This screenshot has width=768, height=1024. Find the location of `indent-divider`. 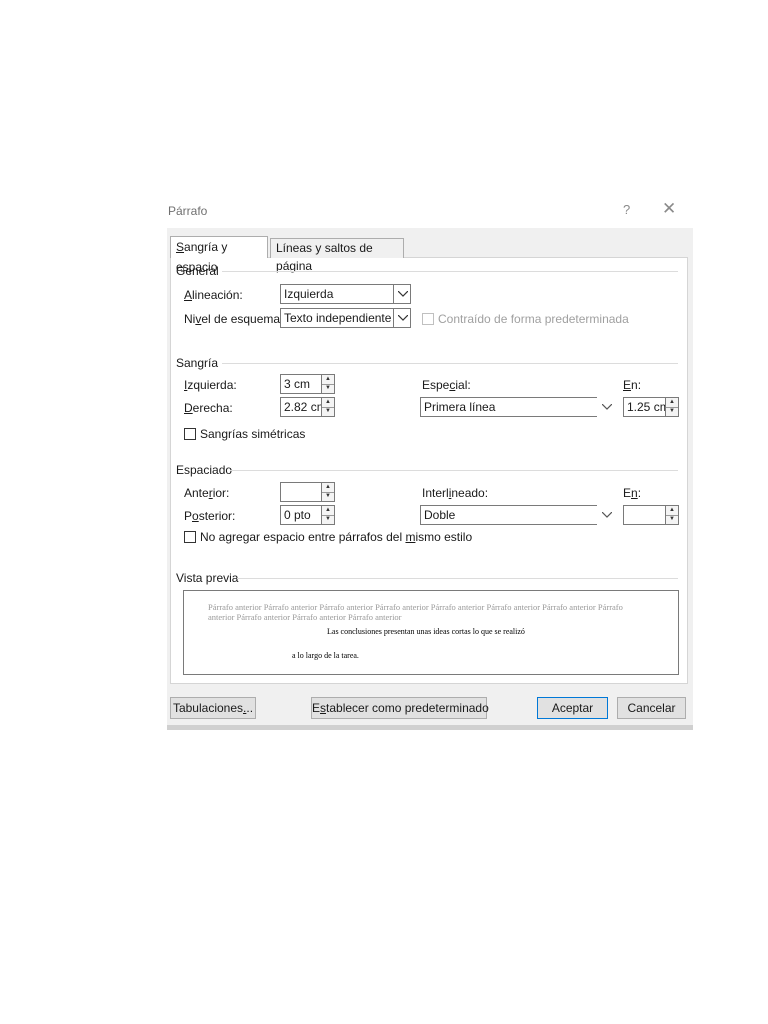

indent-divider is located at coordinates (450, 363).